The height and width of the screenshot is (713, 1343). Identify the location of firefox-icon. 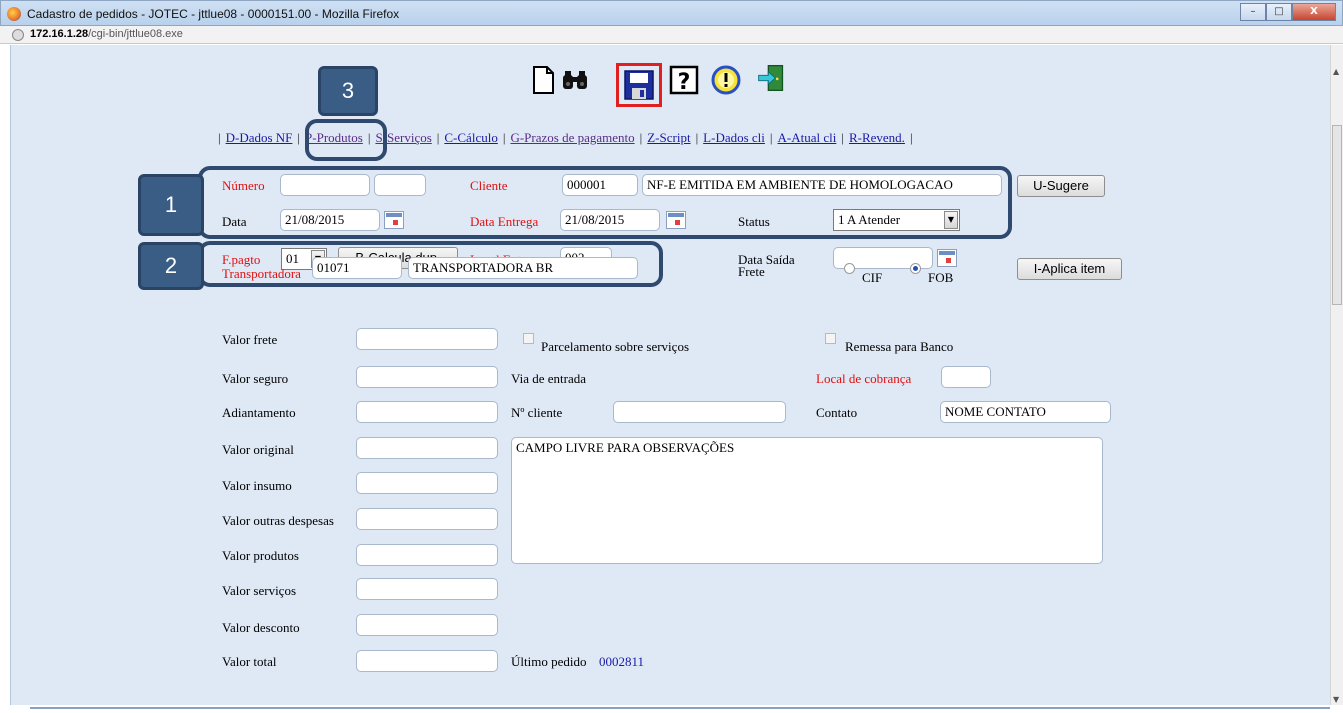
(14, 14).